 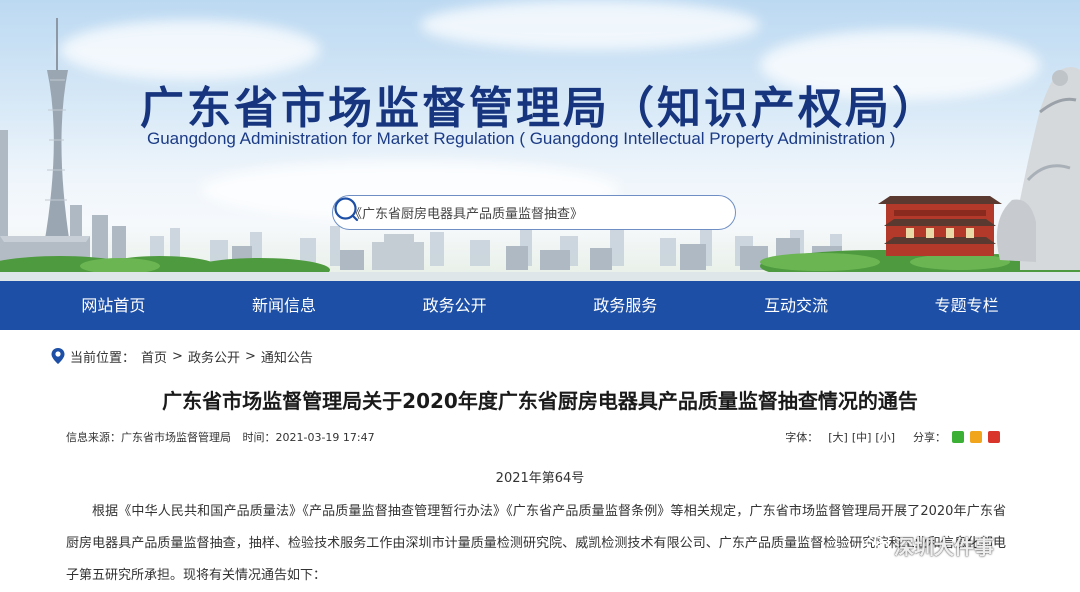 I want to click on nav-item-news: 新闻信息, so click(x=284, y=305).